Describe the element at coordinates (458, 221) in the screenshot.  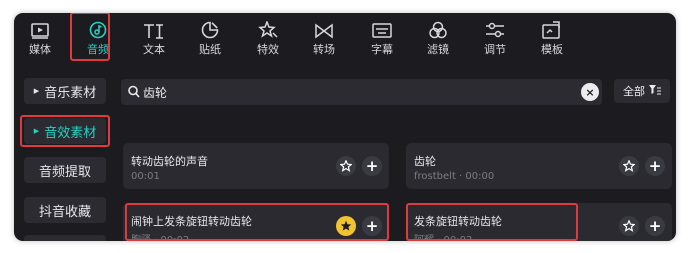
I see `sound-title: 发条旋钮转动齿轮` at that location.